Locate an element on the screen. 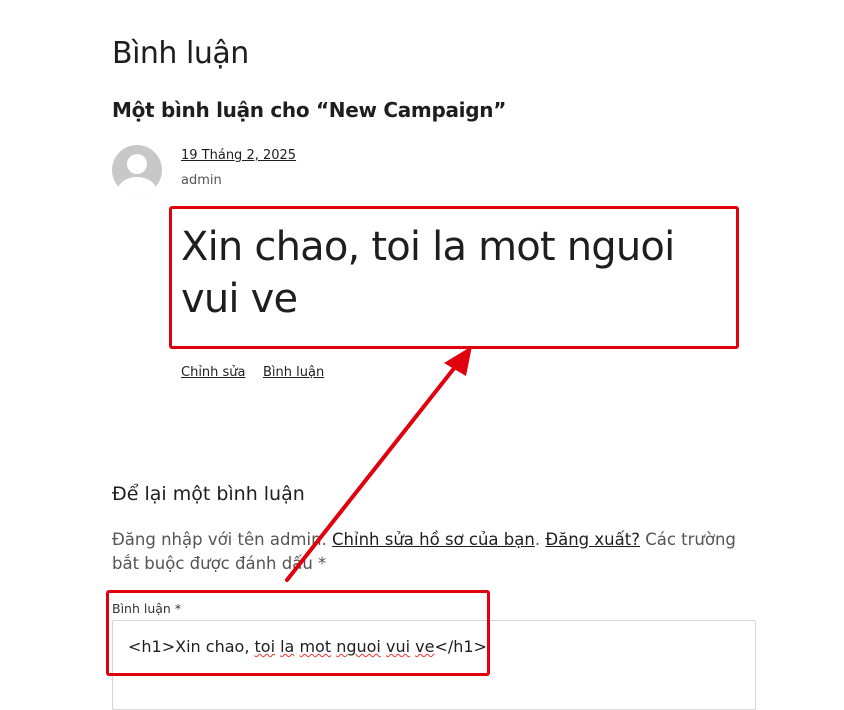 This screenshot has height=710, width=844. comment-author: admin is located at coordinates (201, 180).